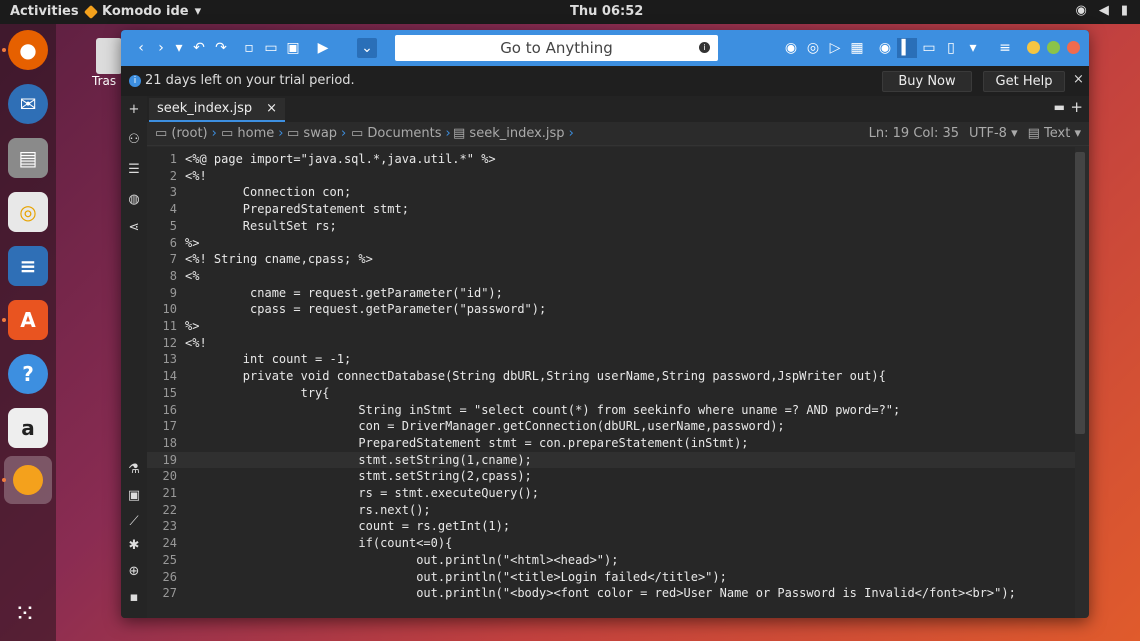  I want to click on pane-dropdown-icon: ▾, so click(973, 48).